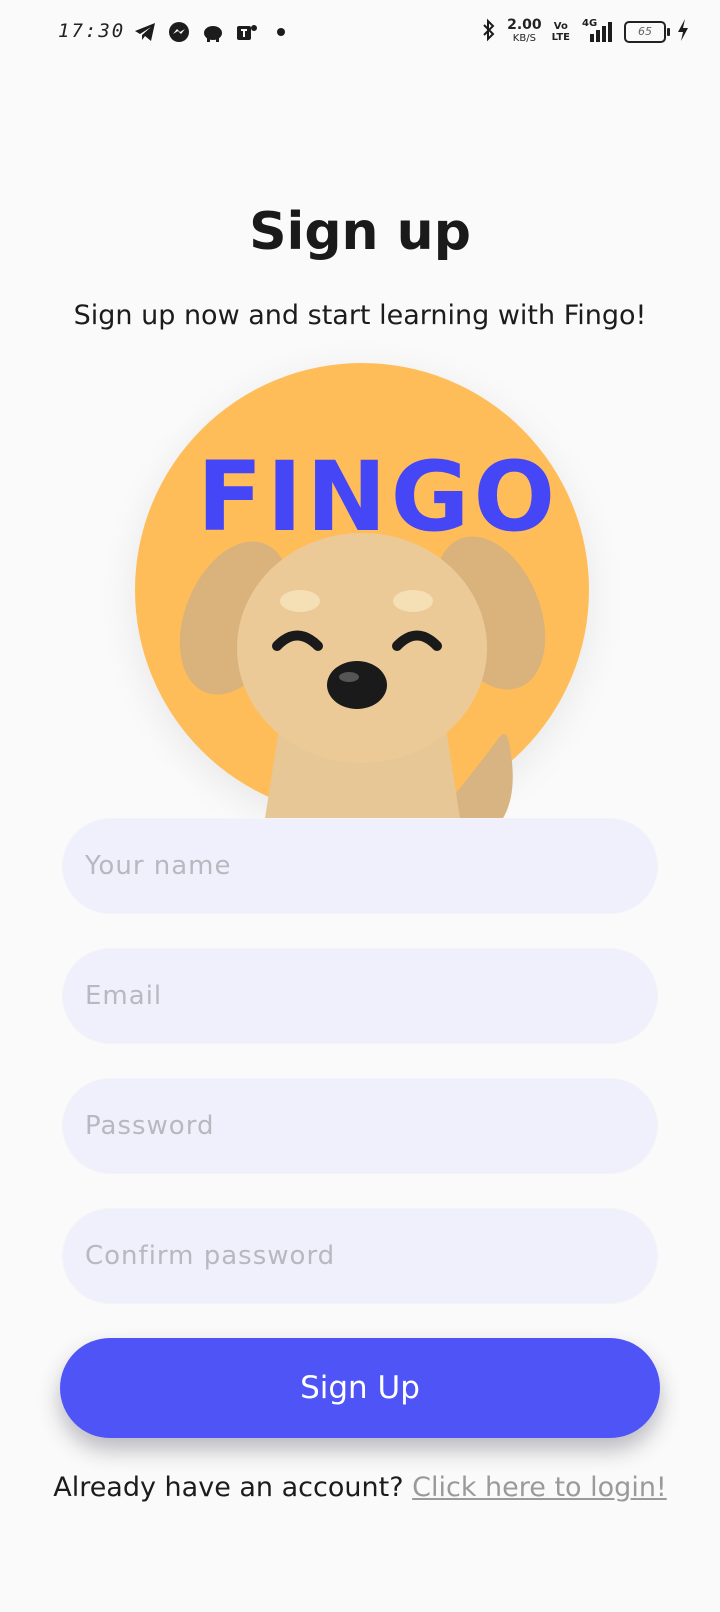  Describe the element at coordinates (683, 32) in the screenshot. I see `charging-icon` at that location.